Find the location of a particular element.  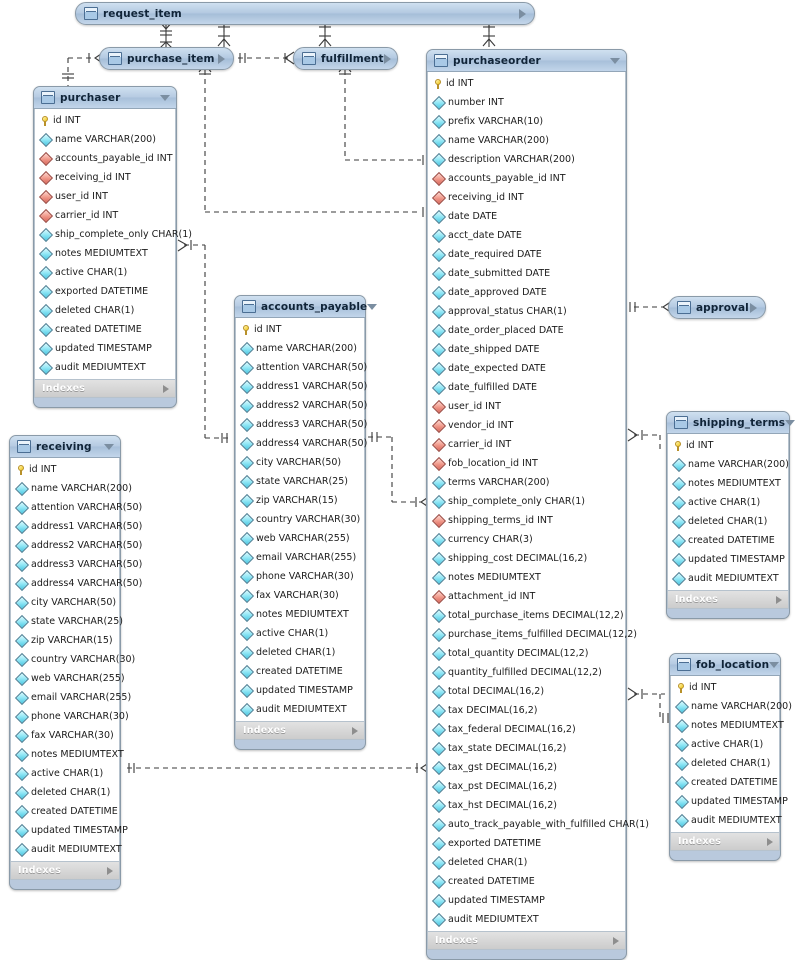

column-row: date_required DATE is located at coordinates (526, 254).